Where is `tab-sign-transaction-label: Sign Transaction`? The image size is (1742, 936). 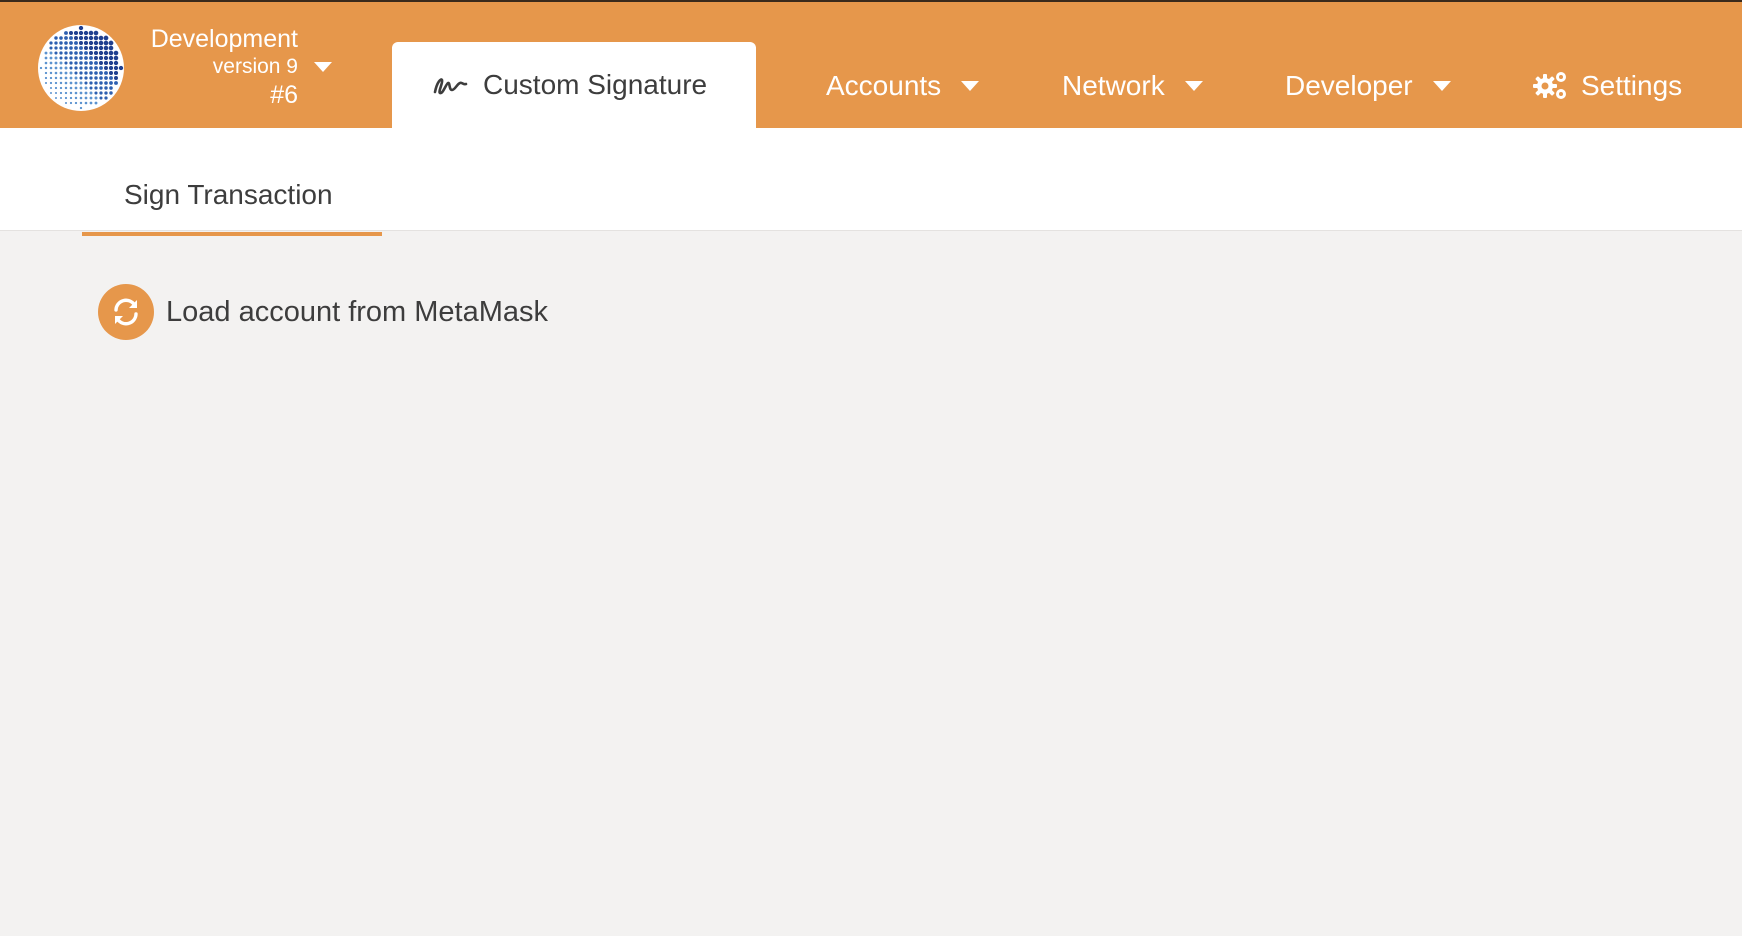 tab-sign-transaction-label: Sign Transaction is located at coordinates (228, 194).